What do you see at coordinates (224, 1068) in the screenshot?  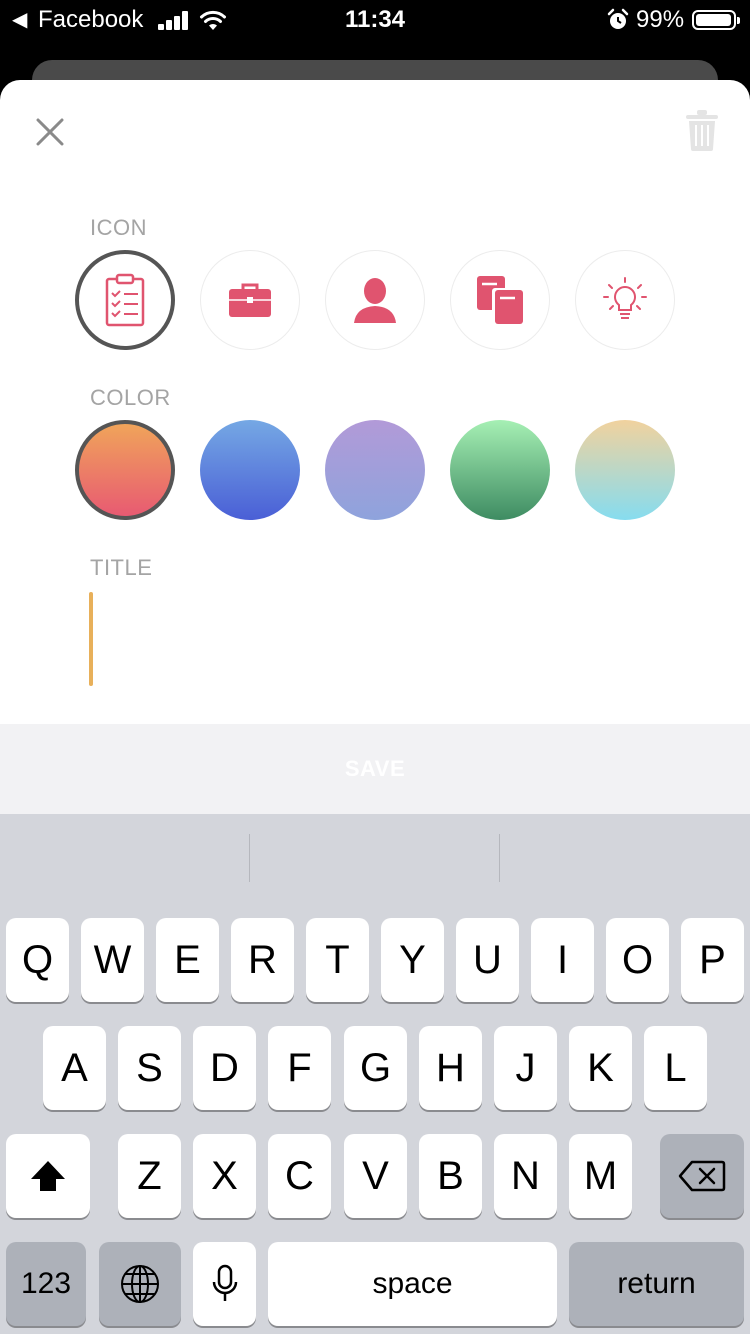 I see `key-d: D` at bounding box center [224, 1068].